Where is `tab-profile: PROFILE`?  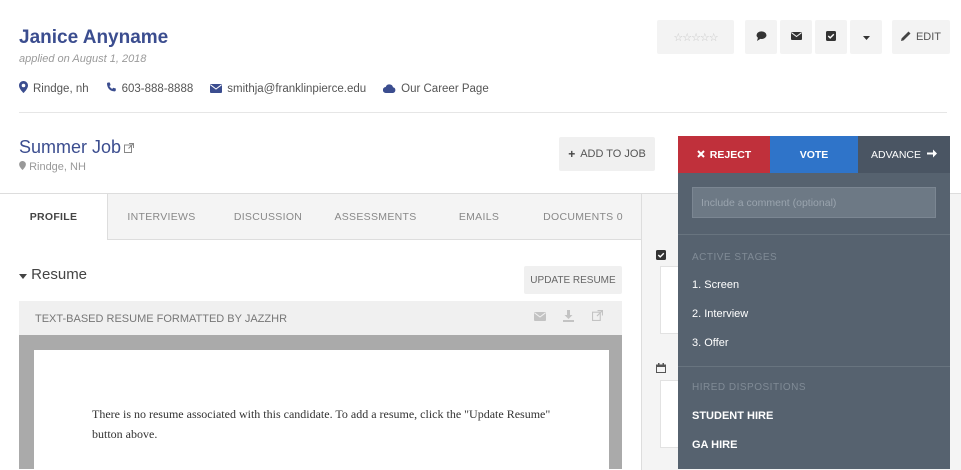
tab-profile: PROFILE is located at coordinates (54, 217).